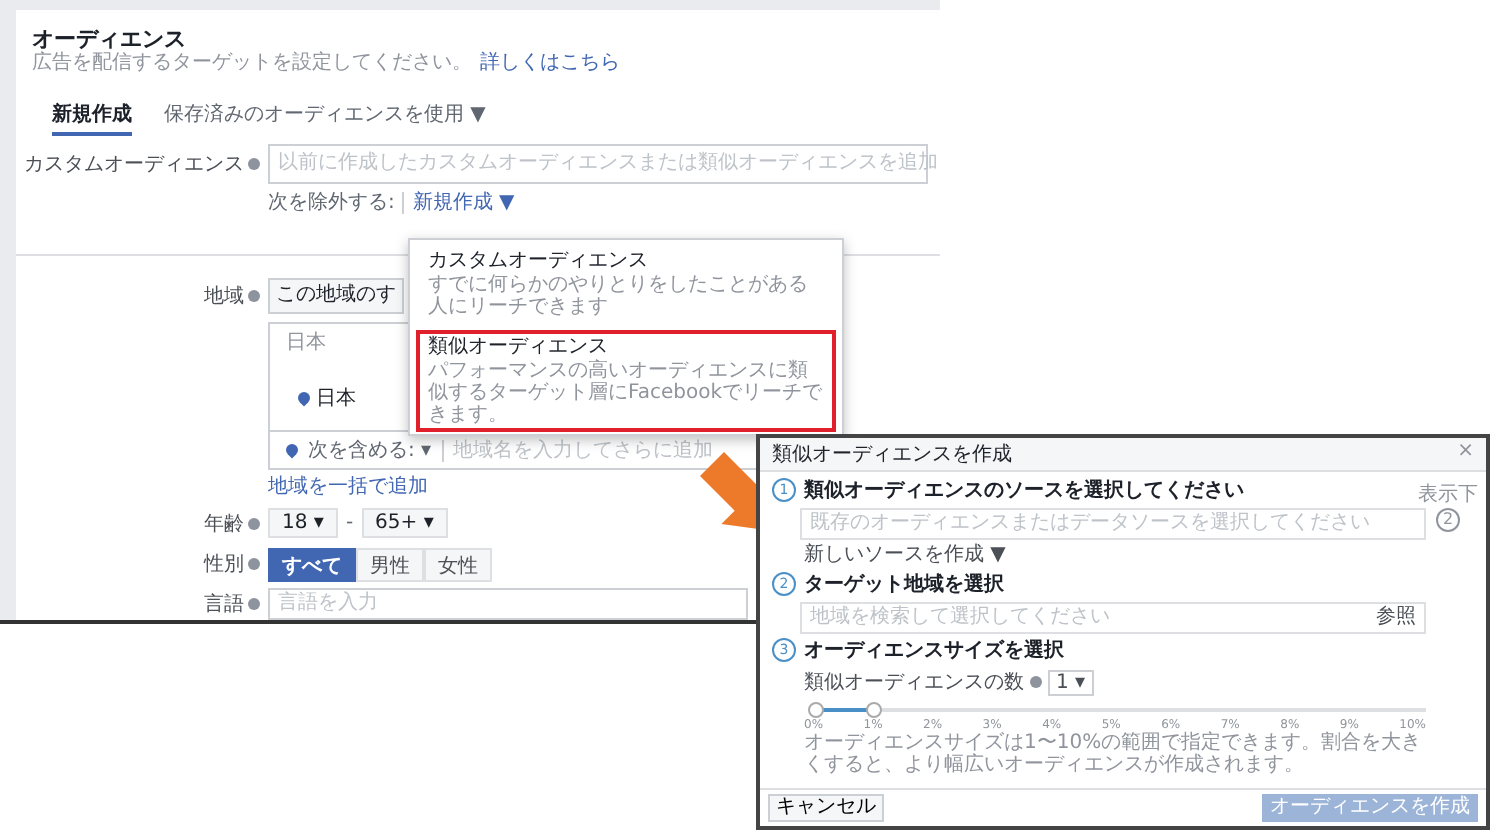  Describe the element at coordinates (892, 454) in the screenshot. I see `dialog-title: 類似オーディエンスを作成` at that location.